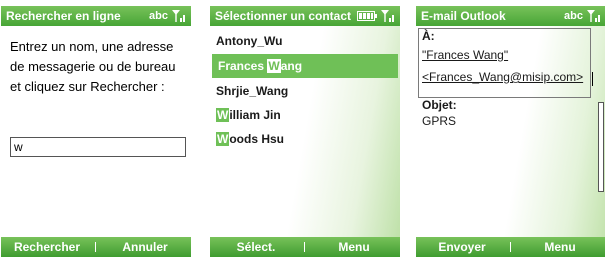 The height and width of the screenshot is (257, 605). Describe the element at coordinates (145, 247) in the screenshot. I see `cancel-softkey: Annuler` at that location.